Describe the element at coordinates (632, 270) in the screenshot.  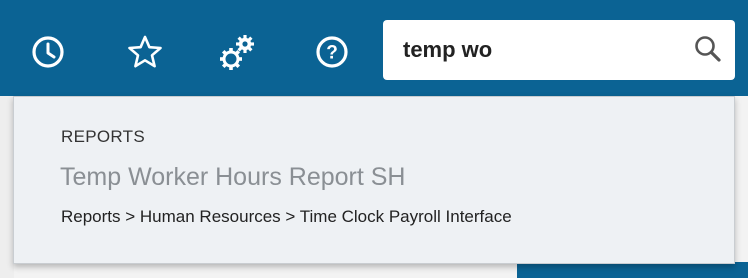
I see `background-accent` at that location.